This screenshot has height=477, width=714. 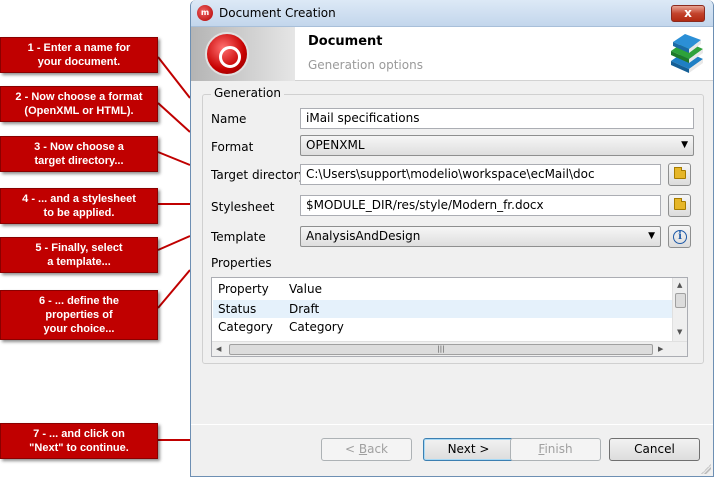 What do you see at coordinates (679, 285) in the screenshot?
I see `scroll-up-icon: ▲` at bounding box center [679, 285].